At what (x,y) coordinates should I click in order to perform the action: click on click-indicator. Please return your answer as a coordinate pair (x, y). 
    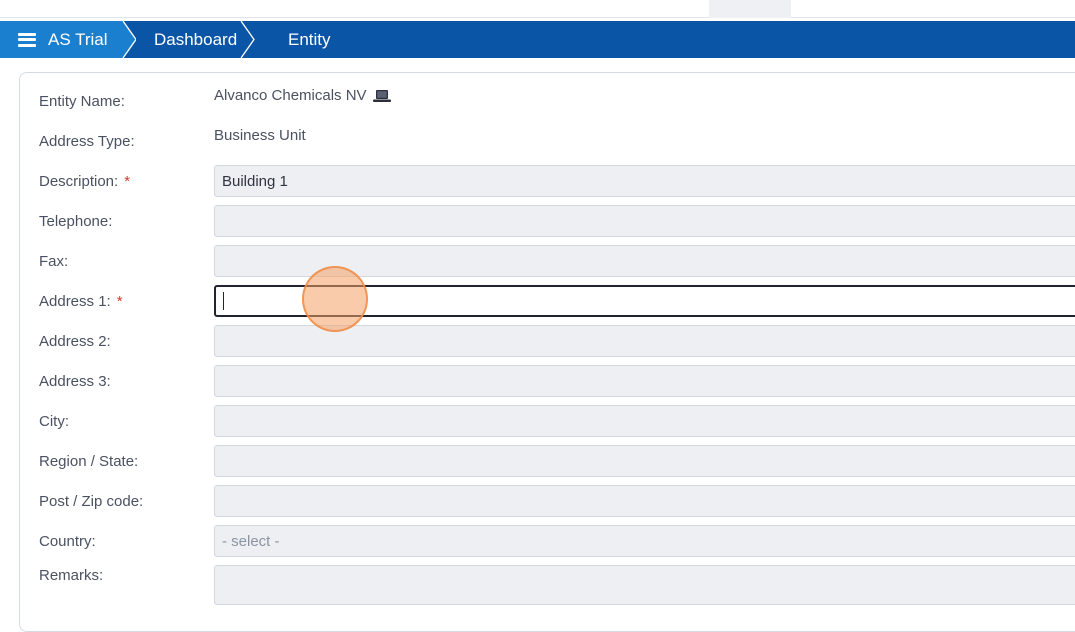
    Looking at the image, I should click on (335, 299).